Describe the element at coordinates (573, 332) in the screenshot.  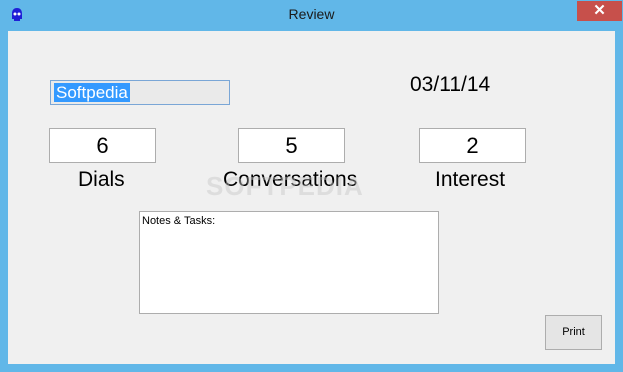
I see `print-button: Print` at that location.